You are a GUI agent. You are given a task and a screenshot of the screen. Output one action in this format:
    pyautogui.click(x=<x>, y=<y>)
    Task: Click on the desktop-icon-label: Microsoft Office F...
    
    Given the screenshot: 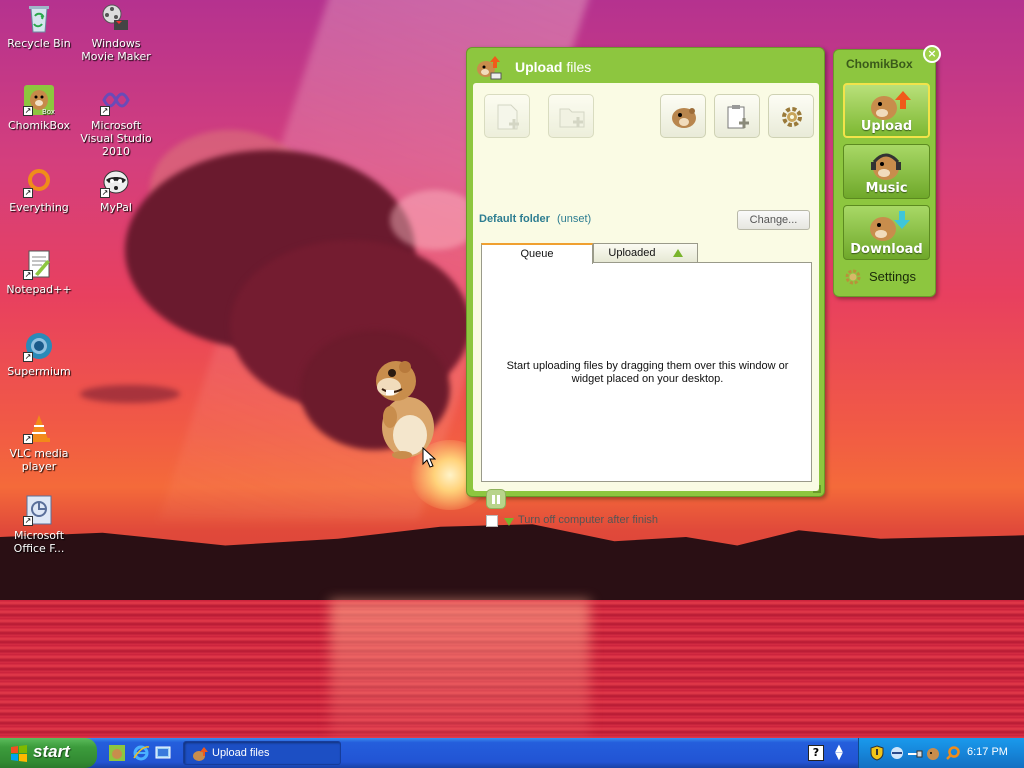 What is the action you would take?
    pyautogui.click(x=39, y=542)
    